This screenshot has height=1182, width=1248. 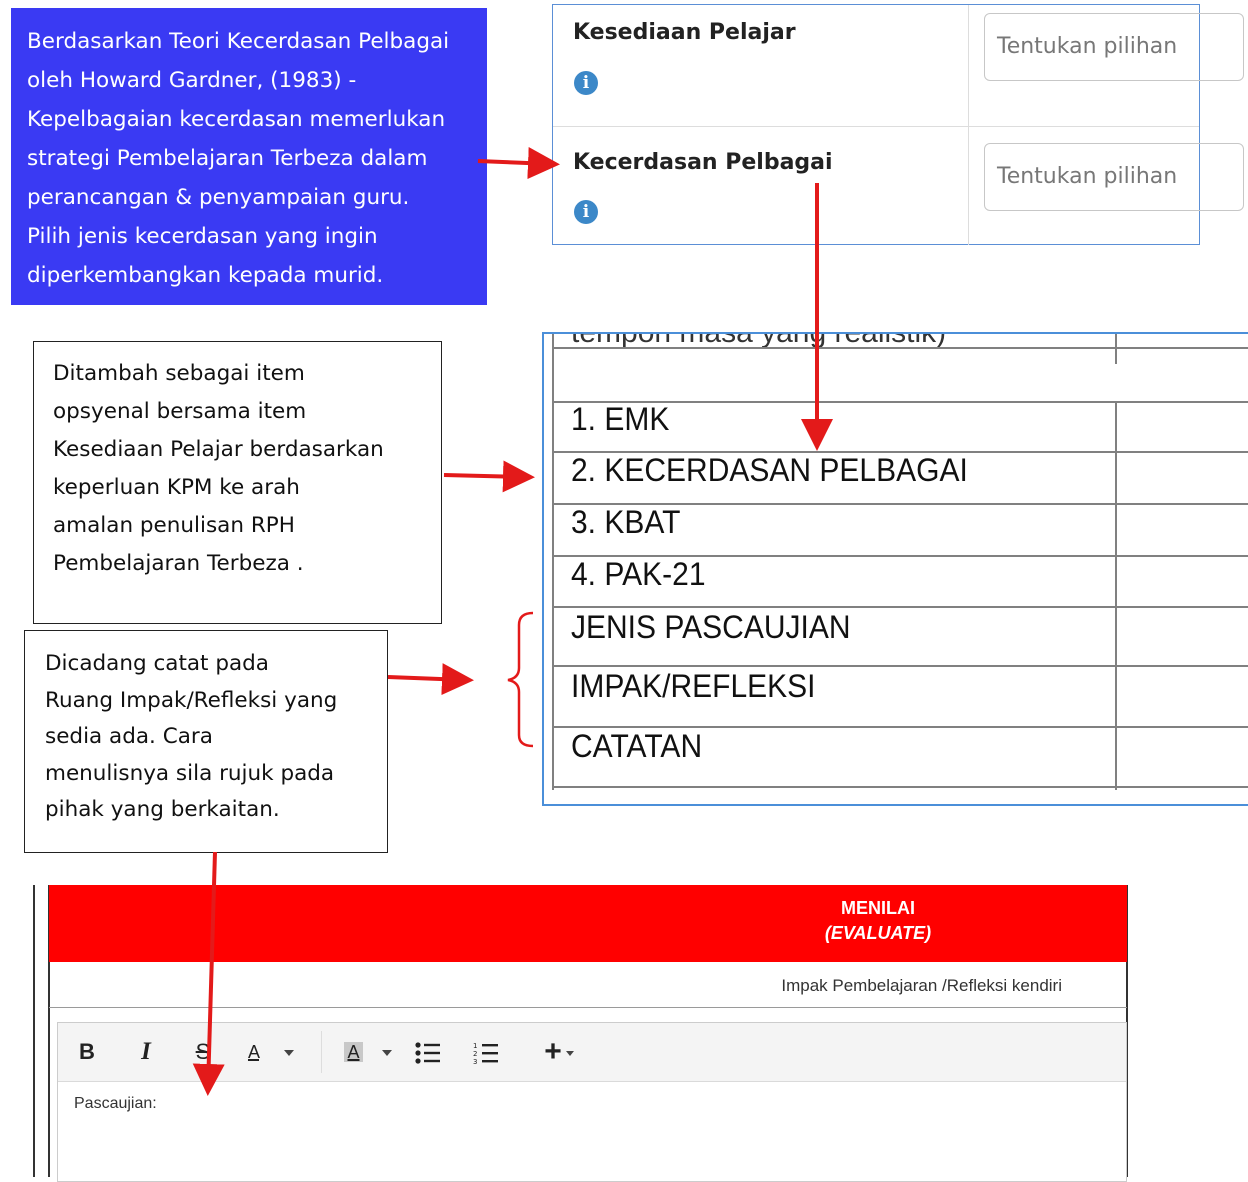 What do you see at coordinates (588, 985) in the screenshot?
I see `reflection-subheading: Impak Pembelajaran /Refleksi kendiri` at bounding box center [588, 985].